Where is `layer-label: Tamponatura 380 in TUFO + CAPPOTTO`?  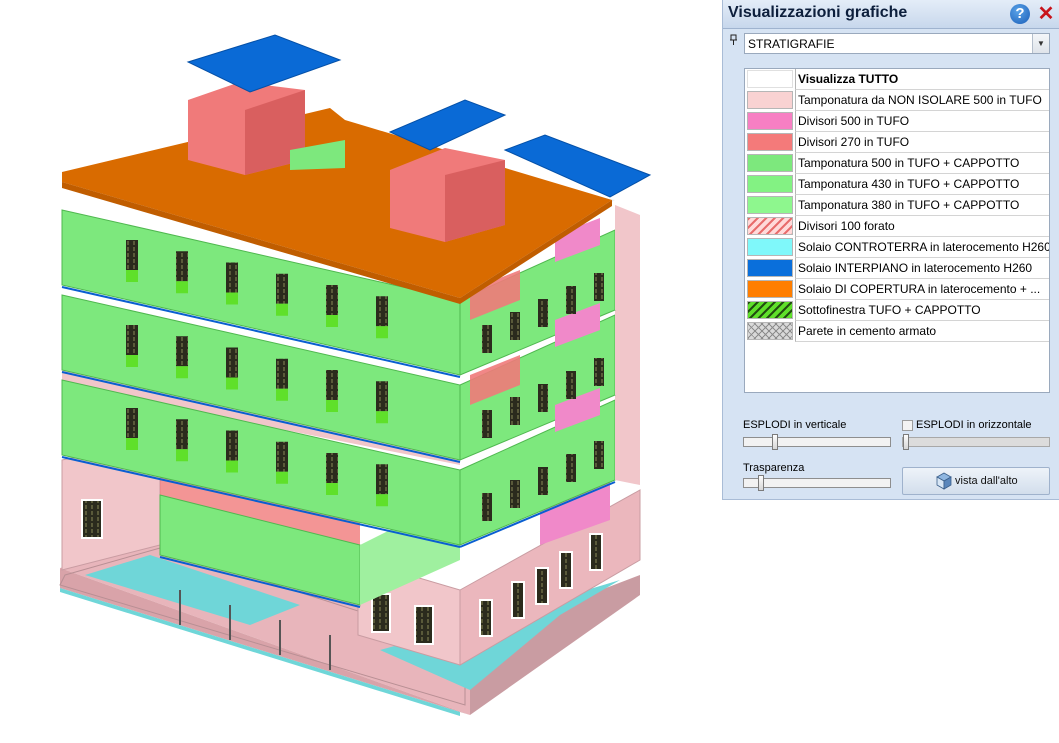 layer-label: Tamponatura 380 in TUFO + CAPPOTTO is located at coordinates (922, 205).